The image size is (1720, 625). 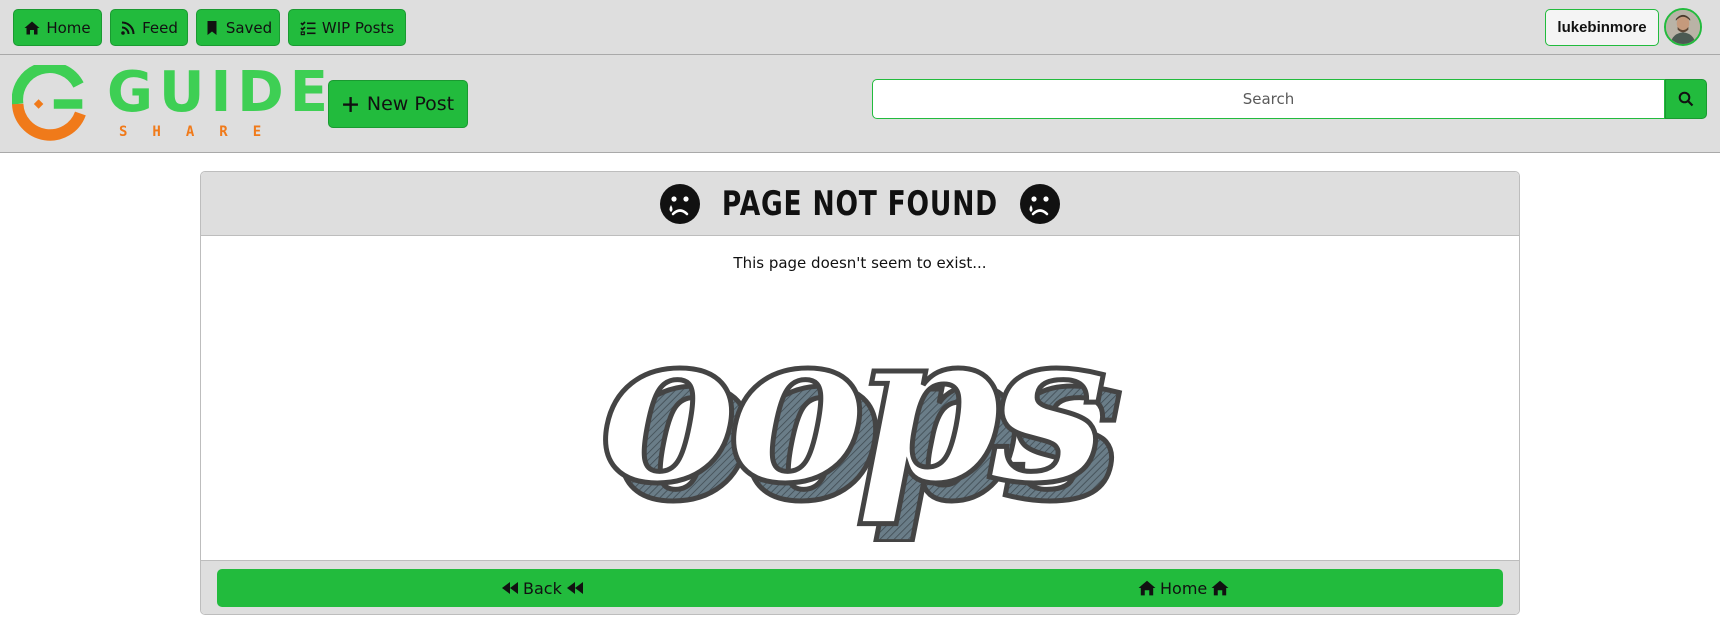 What do you see at coordinates (358, 27) in the screenshot?
I see `nav-wip-posts-label: WIP Posts` at bounding box center [358, 27].